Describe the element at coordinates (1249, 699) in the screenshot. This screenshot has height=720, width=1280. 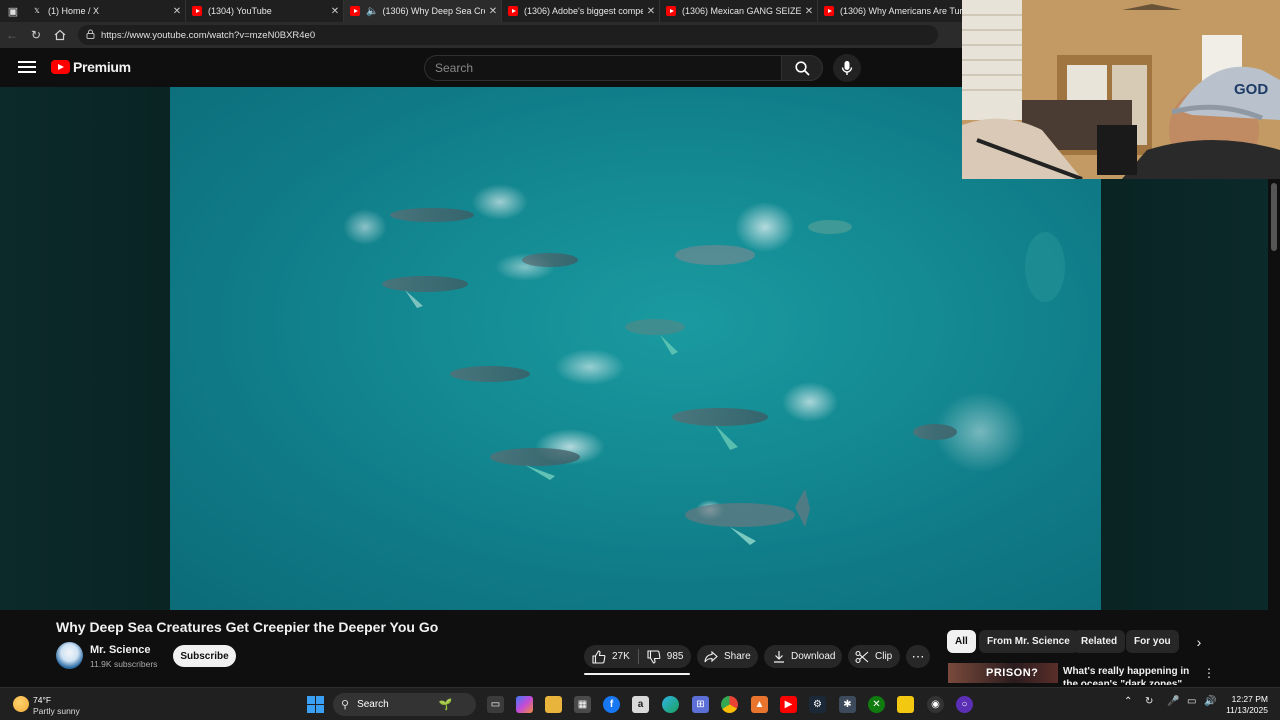
I see `clock-time: 12:27 PM` at that location.